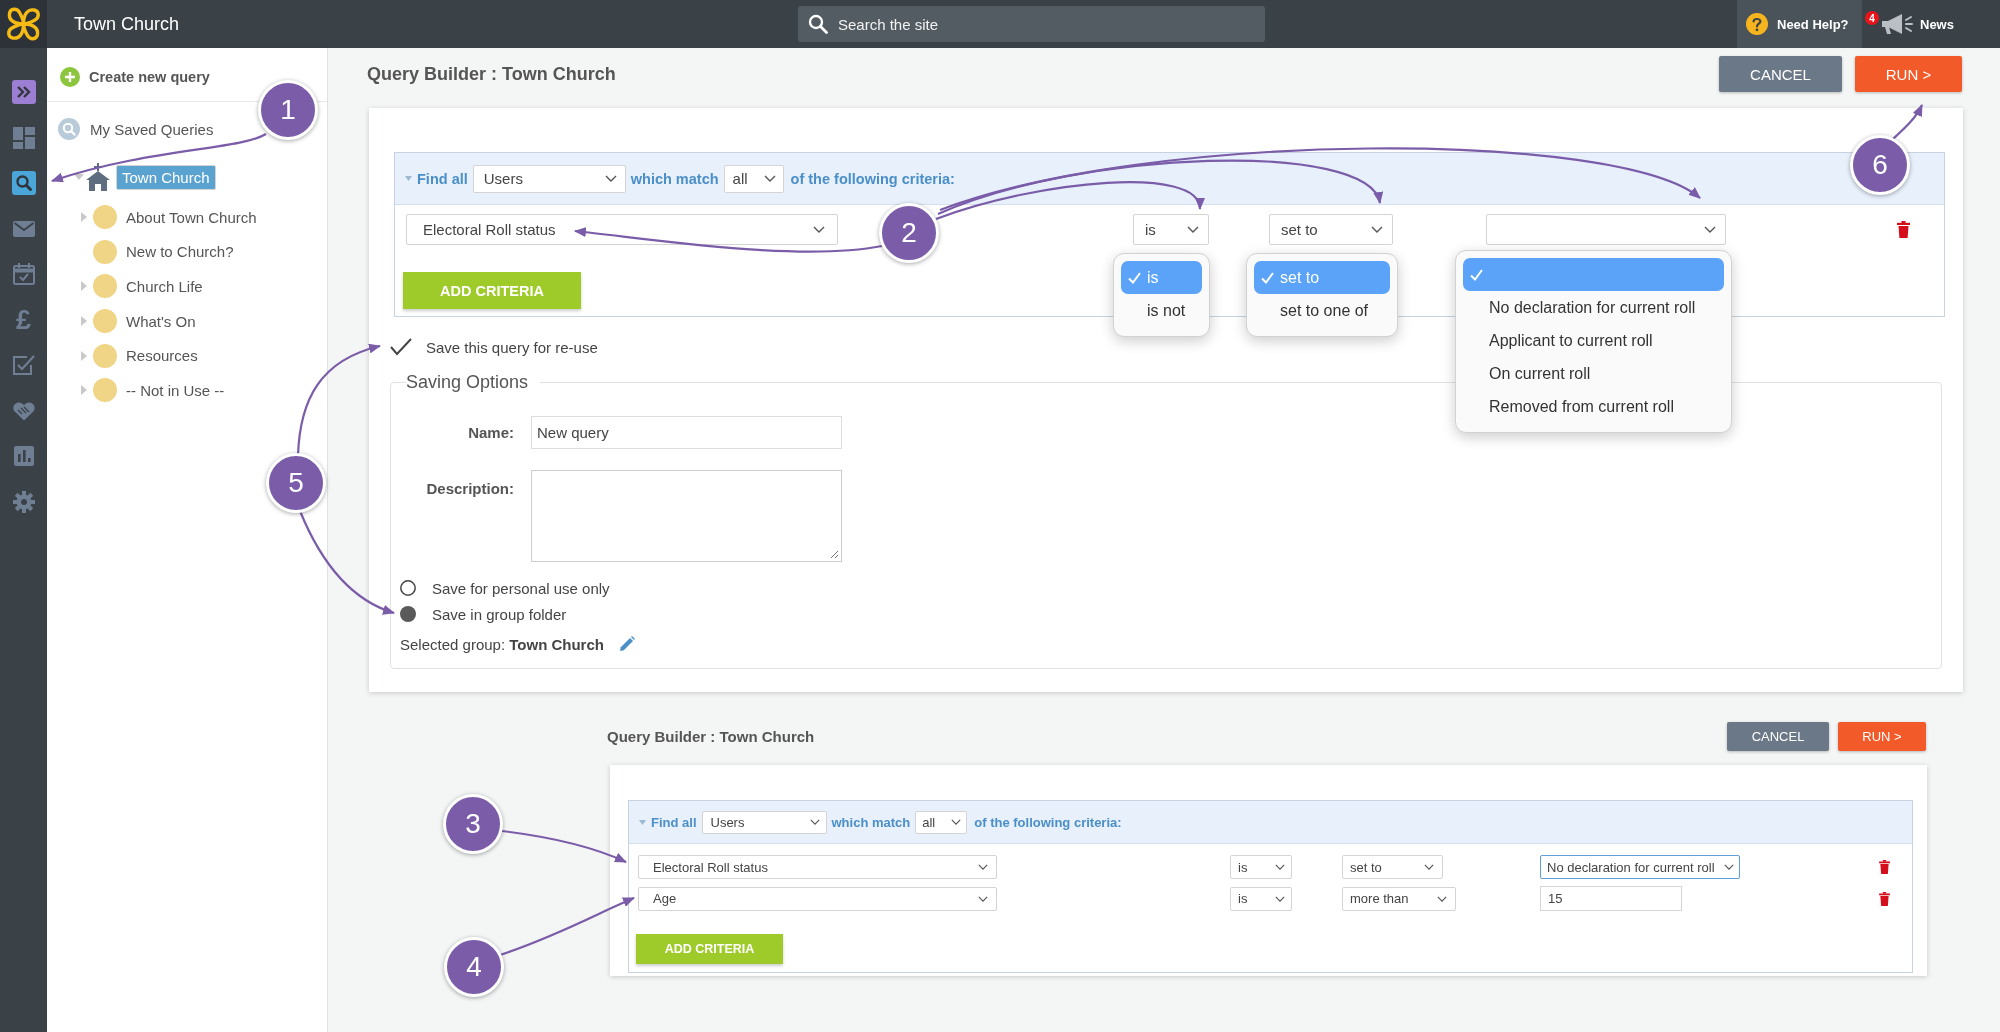  I want to click on value-select: No declaration for current roll, so click(1640, 867).